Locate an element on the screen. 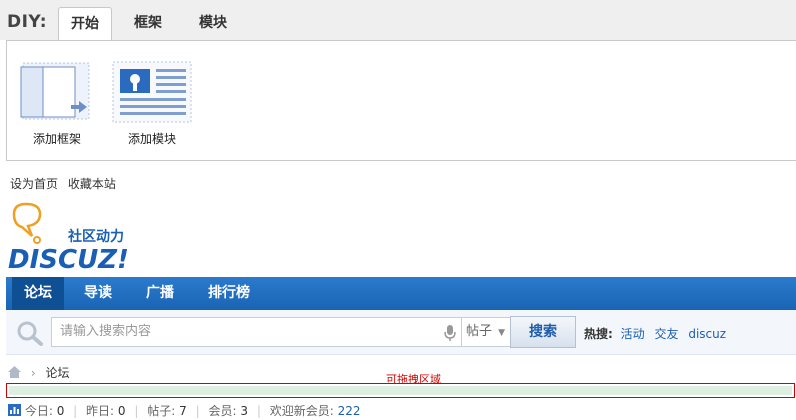 The height and width of the screenshot is (420, 796). stats-icon is located at coordinates (14, 410).